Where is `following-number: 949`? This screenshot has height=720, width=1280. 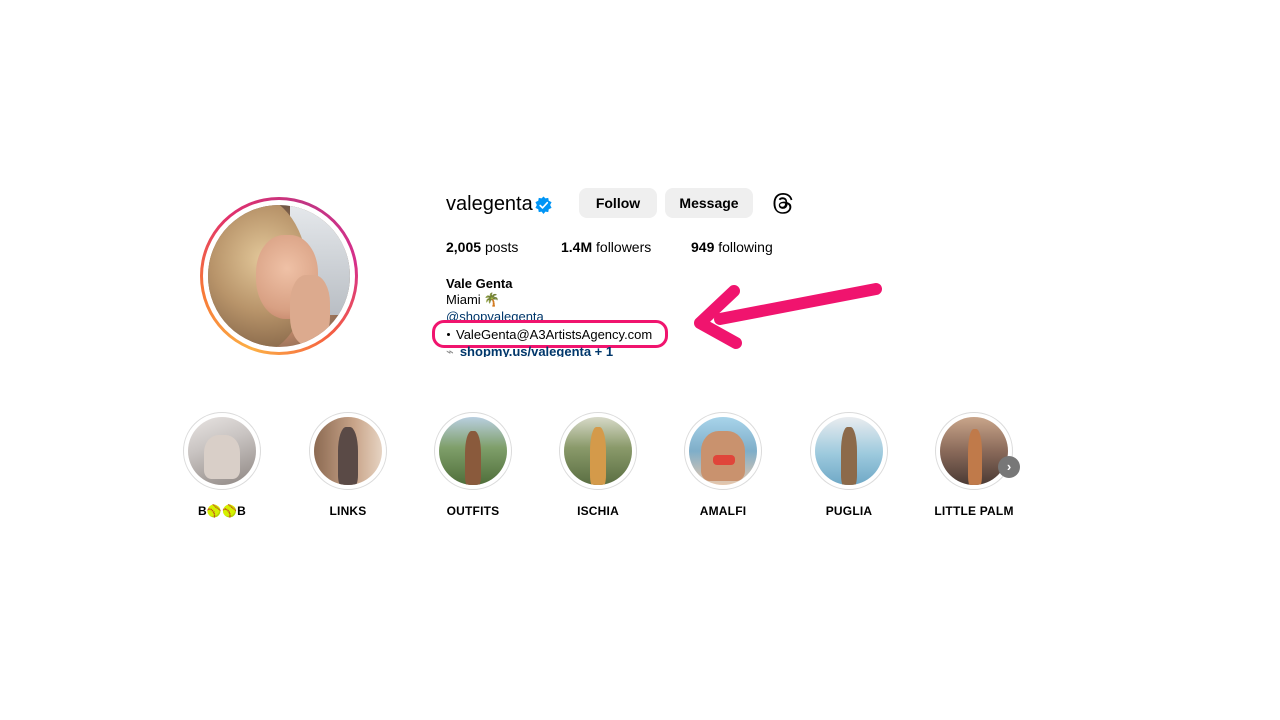
following-number: 949 is located at coordinates (703, 247).